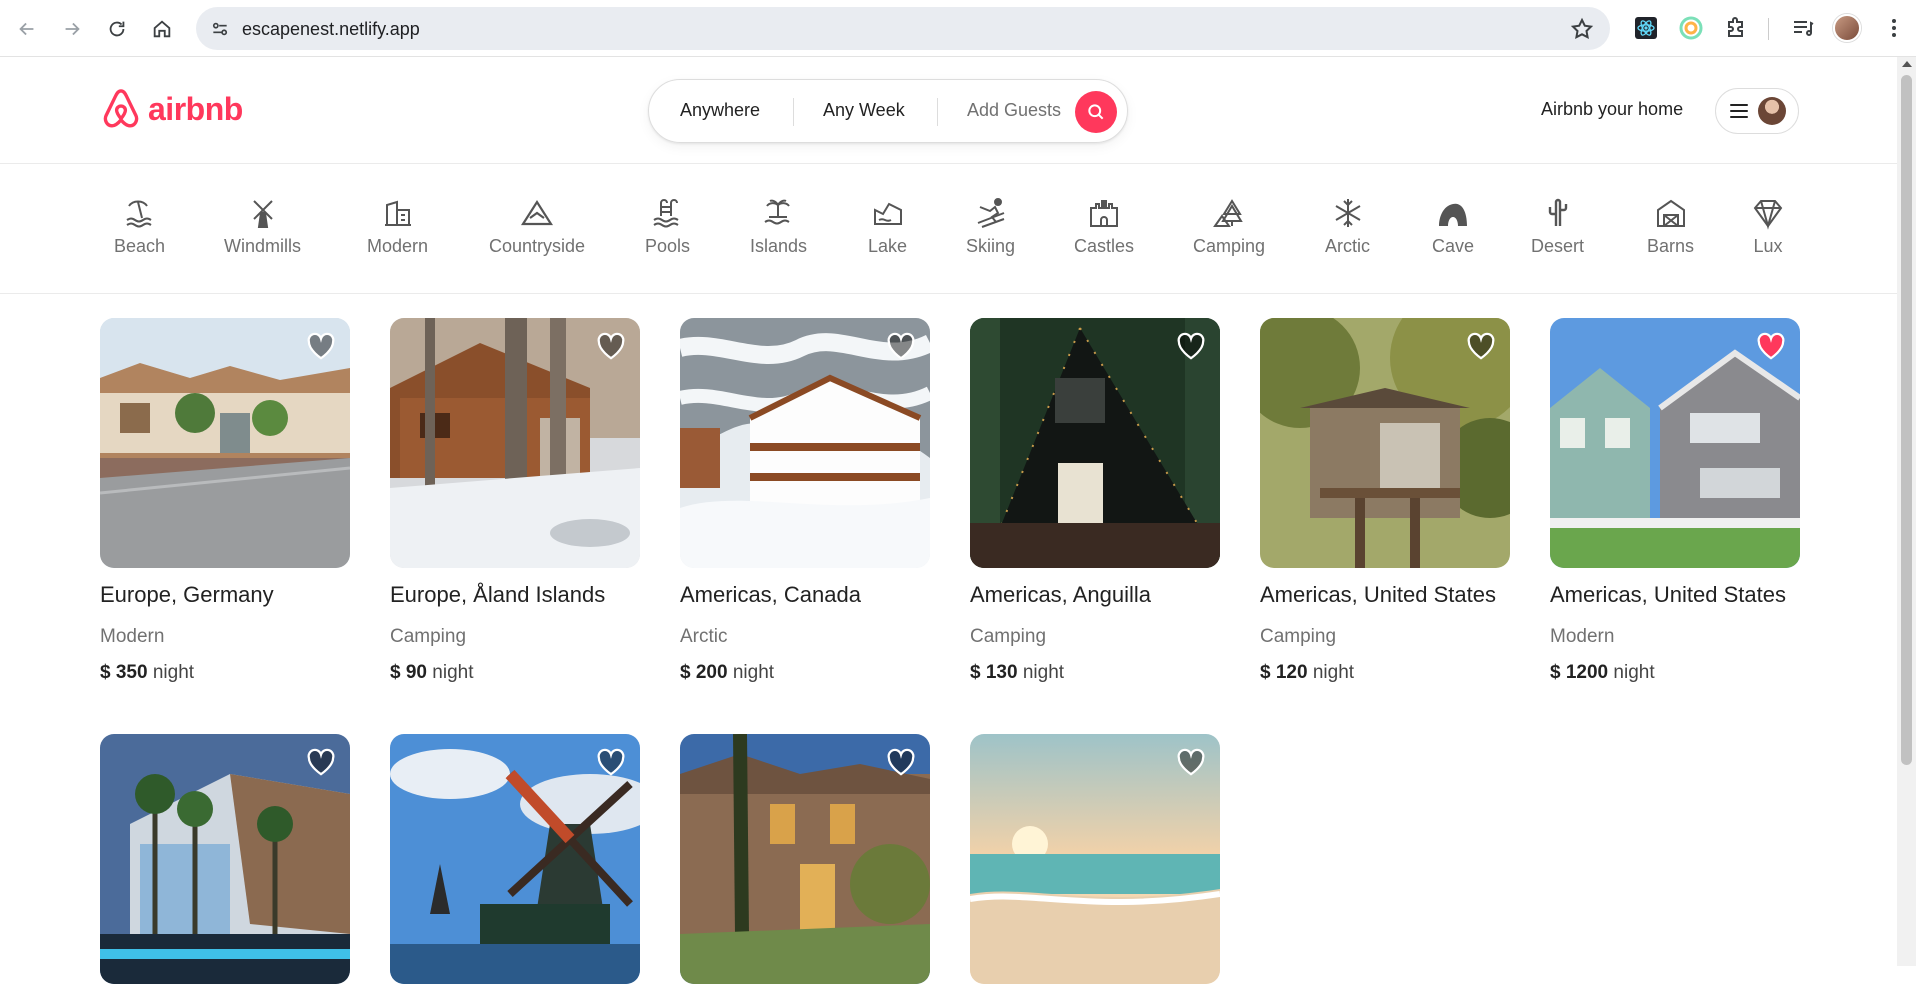 The image size is (1916, 984). I want to click on search-divider, so click(937, 112).